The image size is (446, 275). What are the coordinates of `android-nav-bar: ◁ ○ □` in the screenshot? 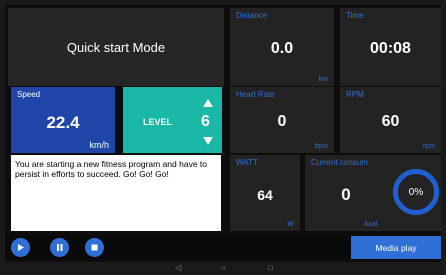 It's located at (223, 268).